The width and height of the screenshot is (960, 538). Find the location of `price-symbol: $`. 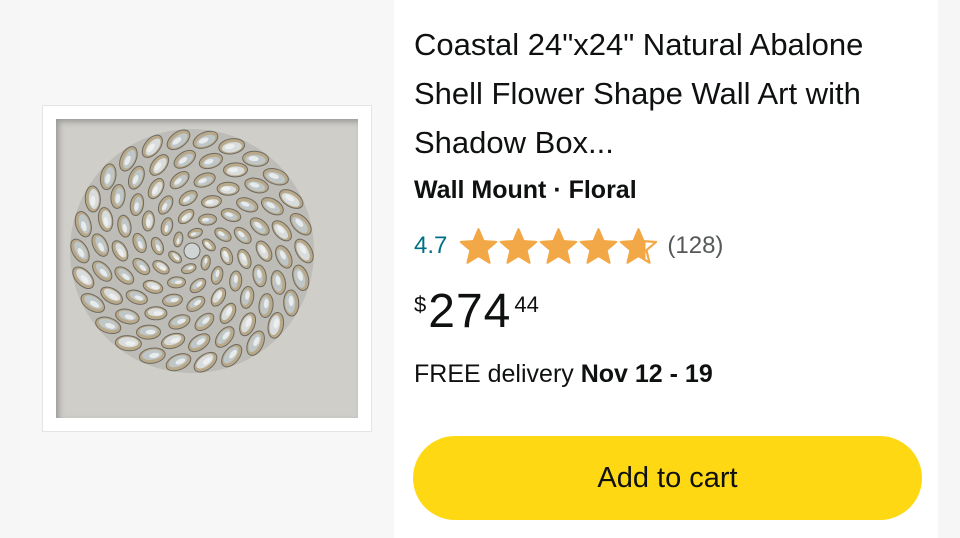

price-symbol: $ is located at coordinates (420, 304).